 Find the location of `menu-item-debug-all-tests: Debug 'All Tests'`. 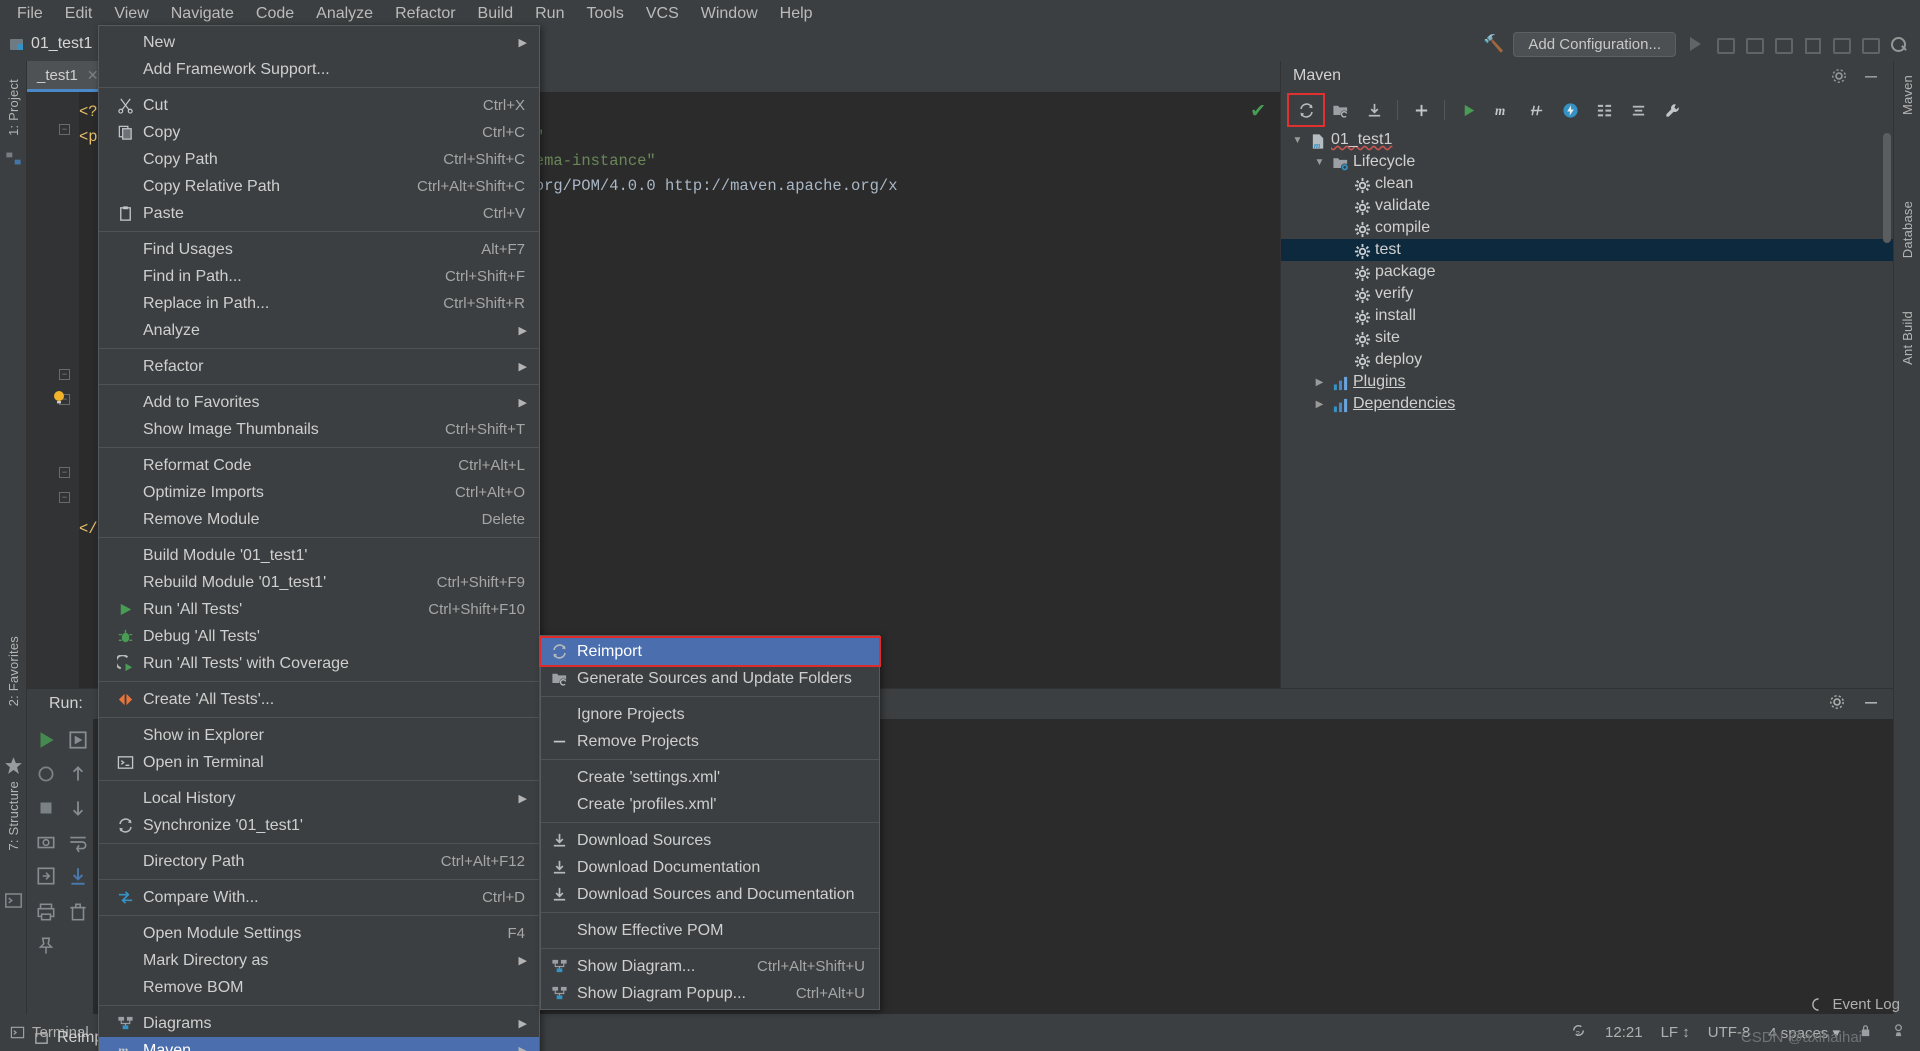

menu-item-debug-all-tests: Debug 'All Tests' is located at coordinates (319, 636).